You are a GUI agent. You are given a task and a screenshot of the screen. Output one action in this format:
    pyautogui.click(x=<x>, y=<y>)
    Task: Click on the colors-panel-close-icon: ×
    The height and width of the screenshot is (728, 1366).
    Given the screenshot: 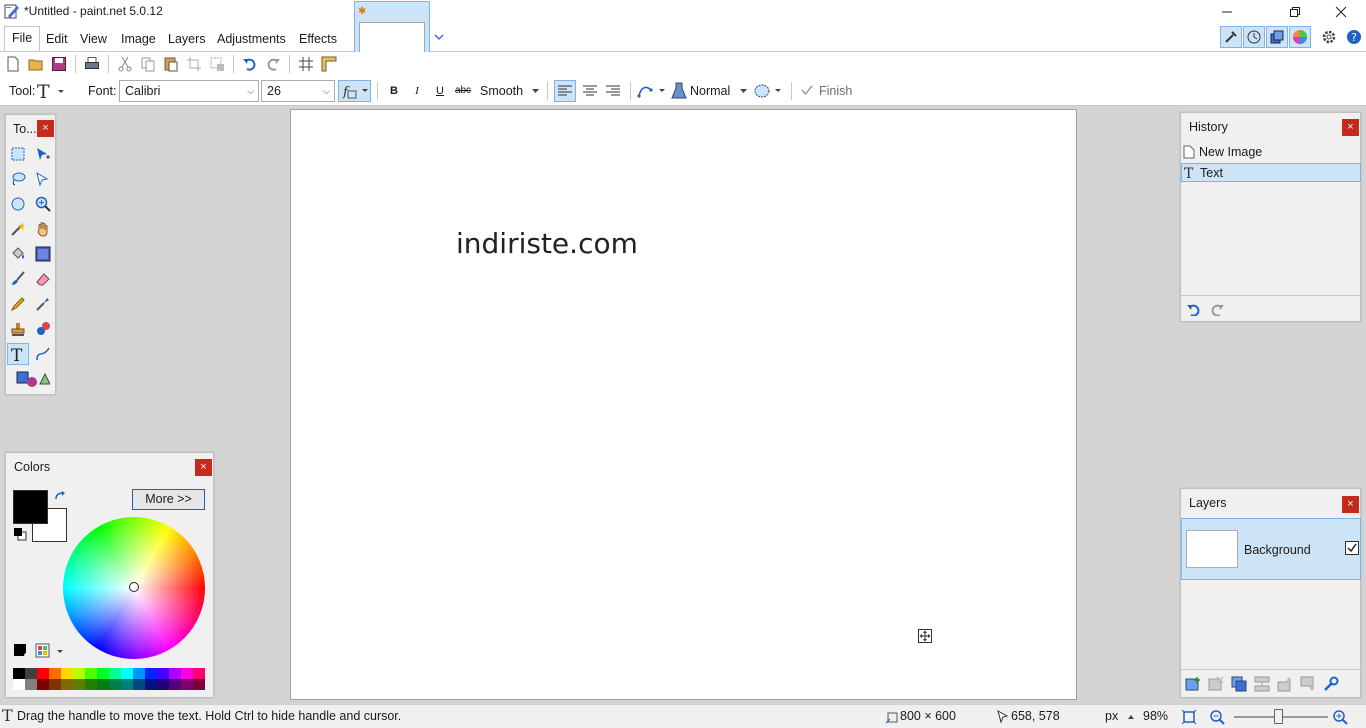 What is the action you would take?
    pyautogui.click(x=203, y=467)
    